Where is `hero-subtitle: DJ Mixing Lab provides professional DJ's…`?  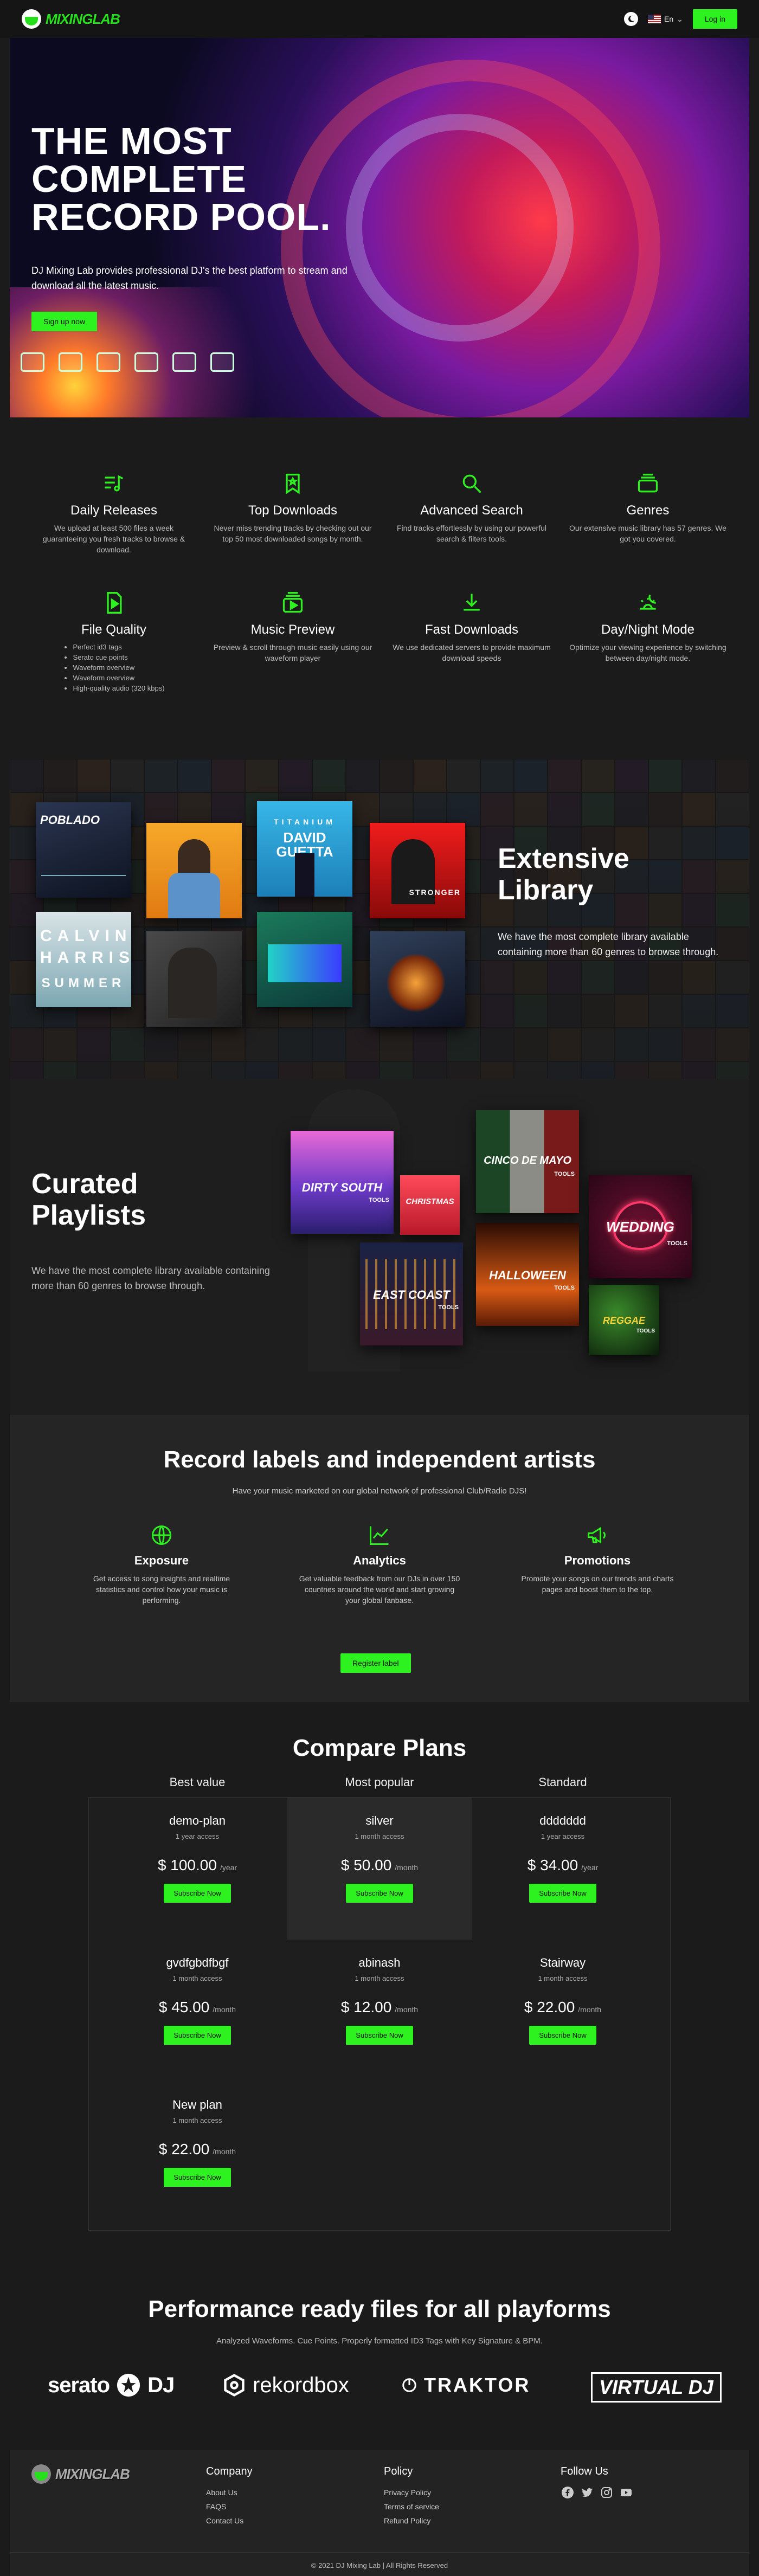 hero-subtitle: DJ Mixing Lab provides professional DJ's… is located at coordinates (189, 278).